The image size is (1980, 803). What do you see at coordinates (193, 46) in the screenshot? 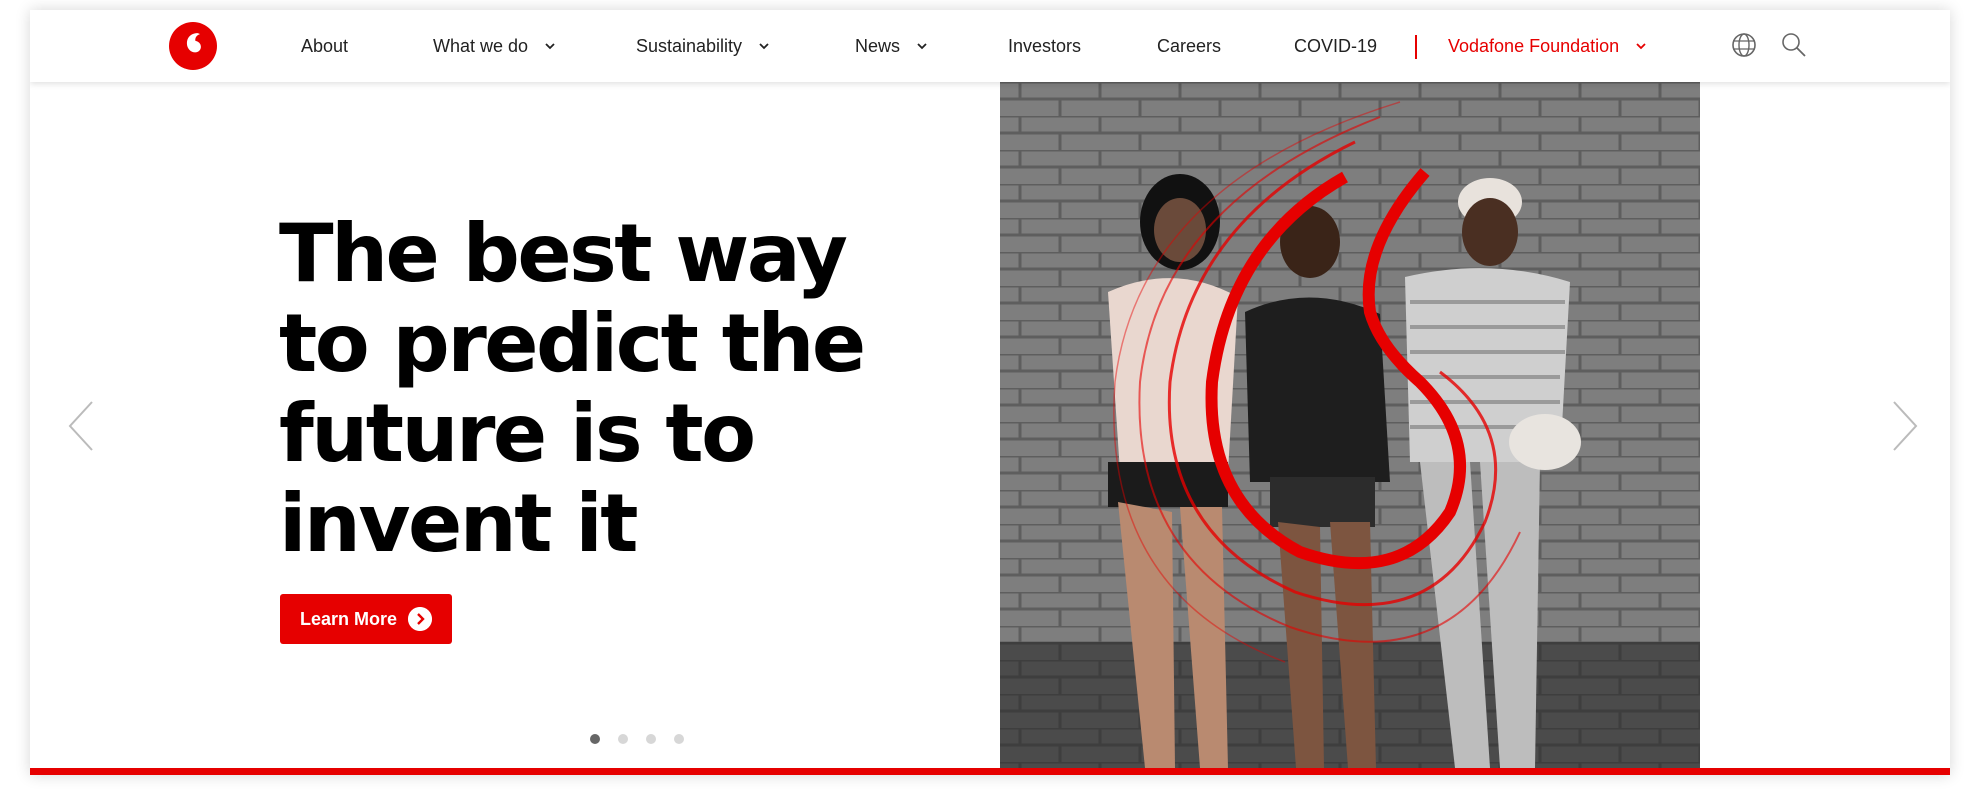
I see `vodafone-logo` at bounding box center [193, 46].